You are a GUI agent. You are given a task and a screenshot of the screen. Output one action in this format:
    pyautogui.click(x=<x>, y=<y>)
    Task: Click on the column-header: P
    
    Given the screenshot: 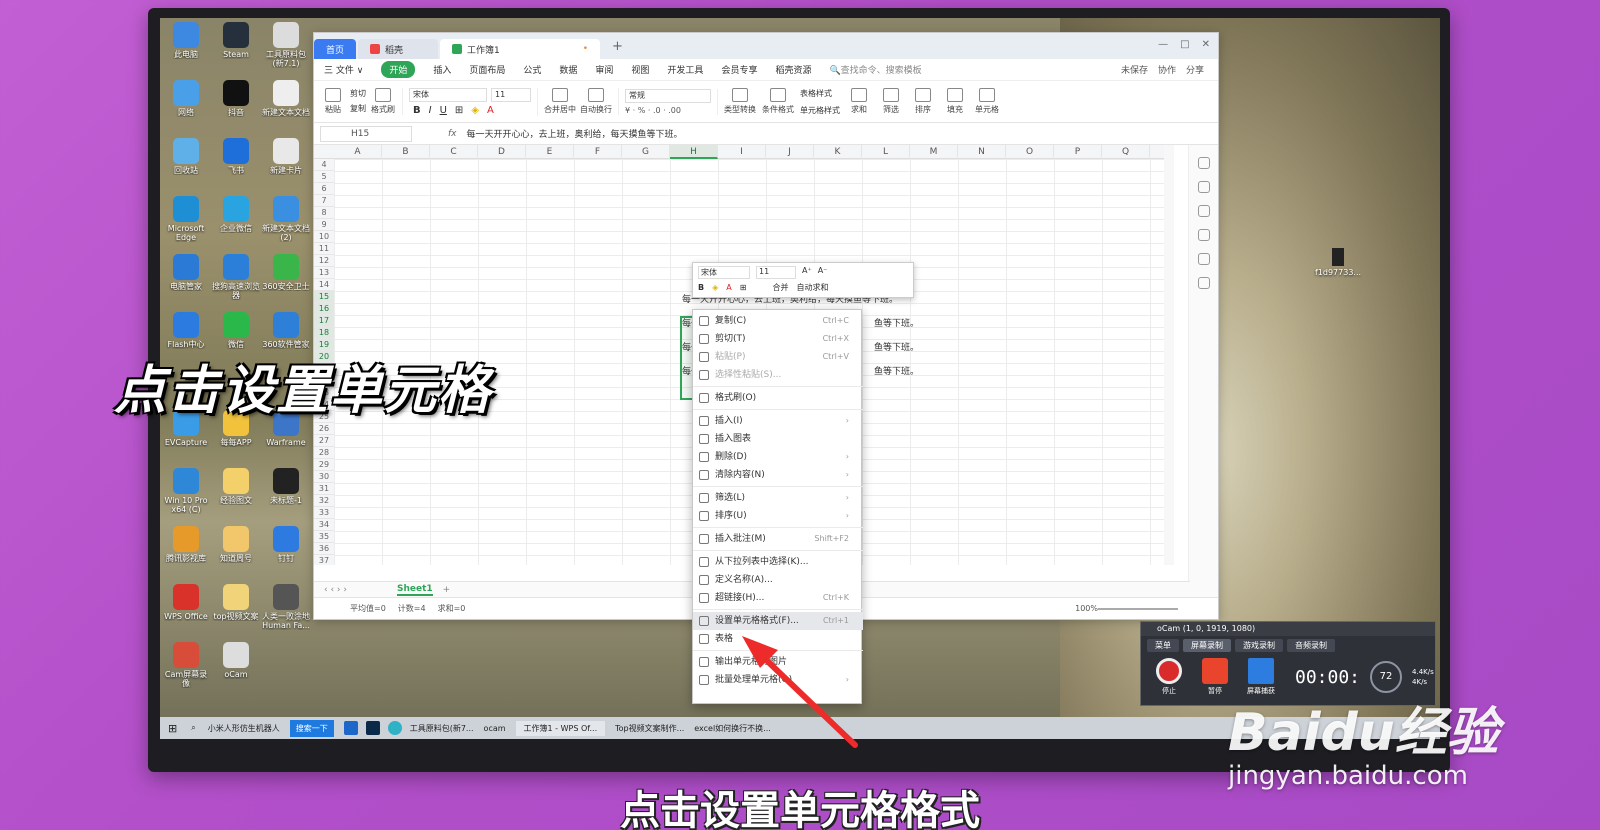 What is the action you would take?
    pyautogui.click(x=1078, y=152)
    